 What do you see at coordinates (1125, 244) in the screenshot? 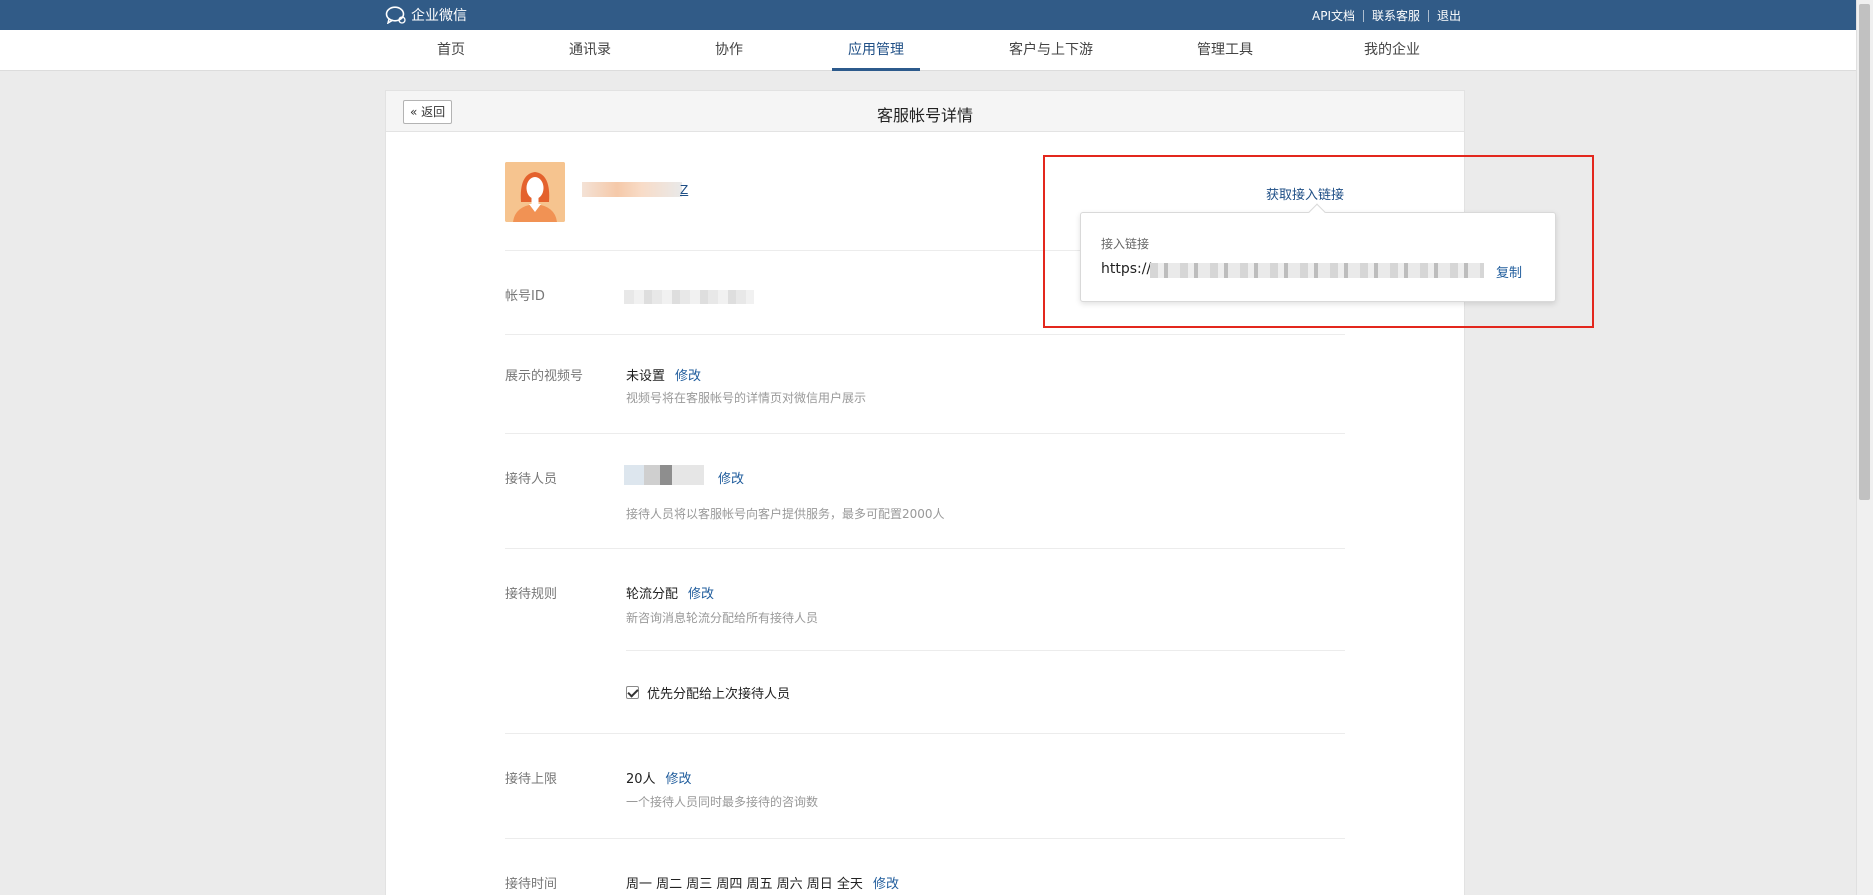
I see `popover-title: 接入链接` at bounding box center [1125, 244].